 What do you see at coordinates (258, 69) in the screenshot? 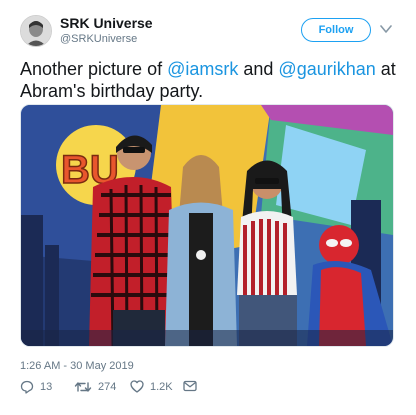
I see `tweet-text-part: and` at bounding box center [258, 69].